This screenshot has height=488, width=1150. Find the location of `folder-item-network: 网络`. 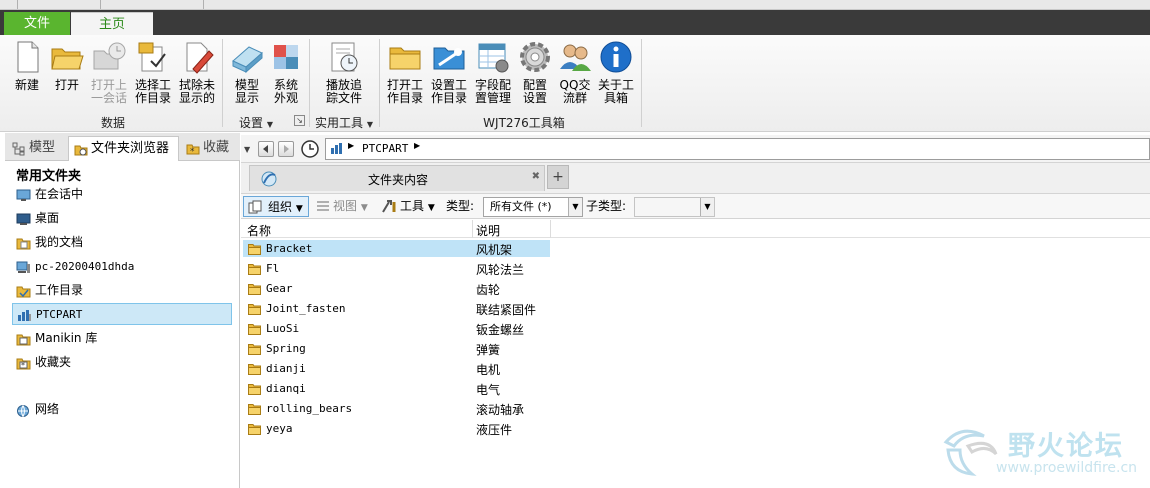

folder-item-network: 网络 is located at coordinates (122, 410).